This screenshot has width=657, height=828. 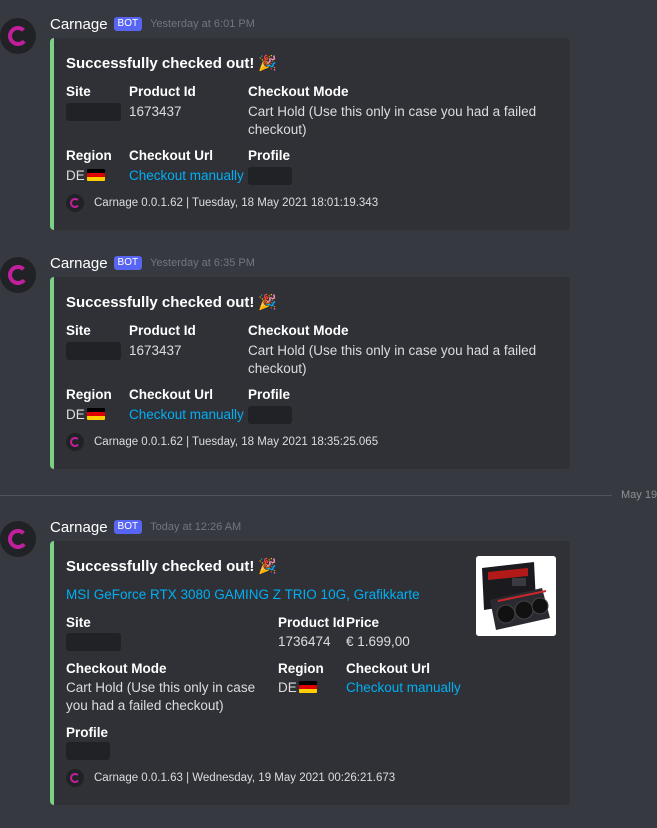 I want to click on field-product-id-value: 1736474, so click(x=304, y=641).